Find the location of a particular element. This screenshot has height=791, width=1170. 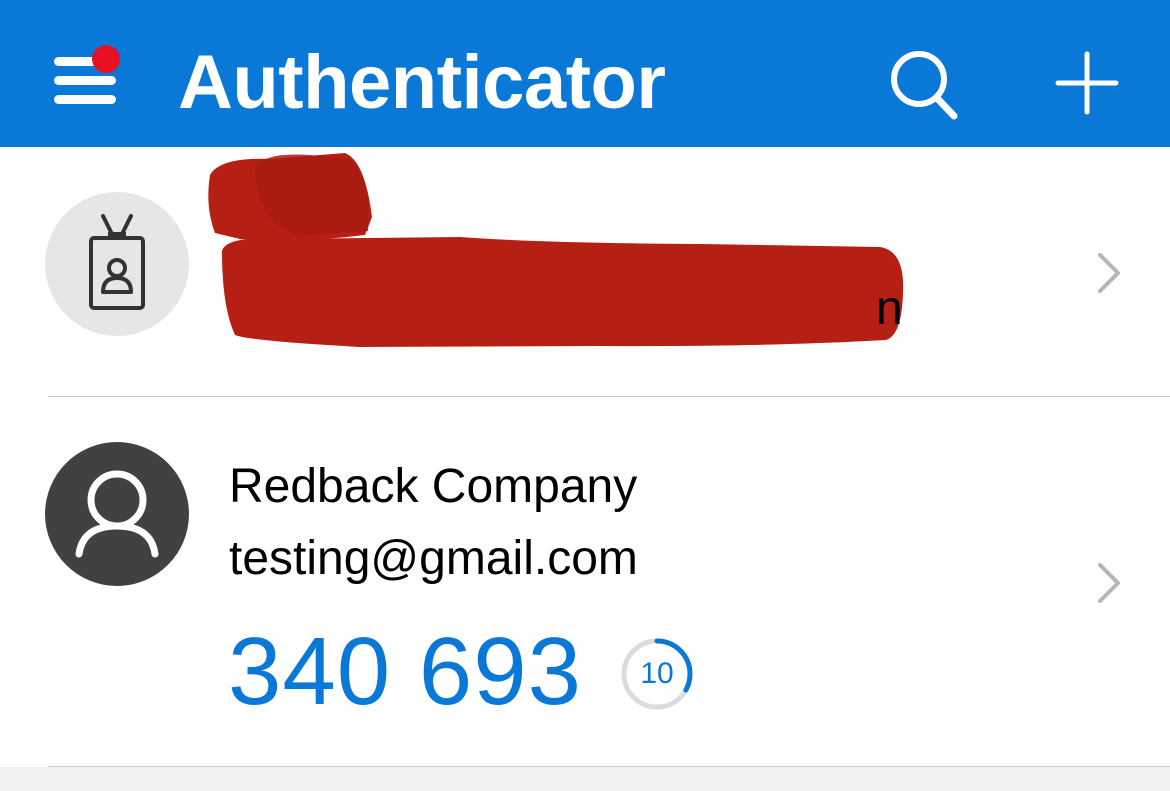

notification-dot is located at coordinates (106, 59).